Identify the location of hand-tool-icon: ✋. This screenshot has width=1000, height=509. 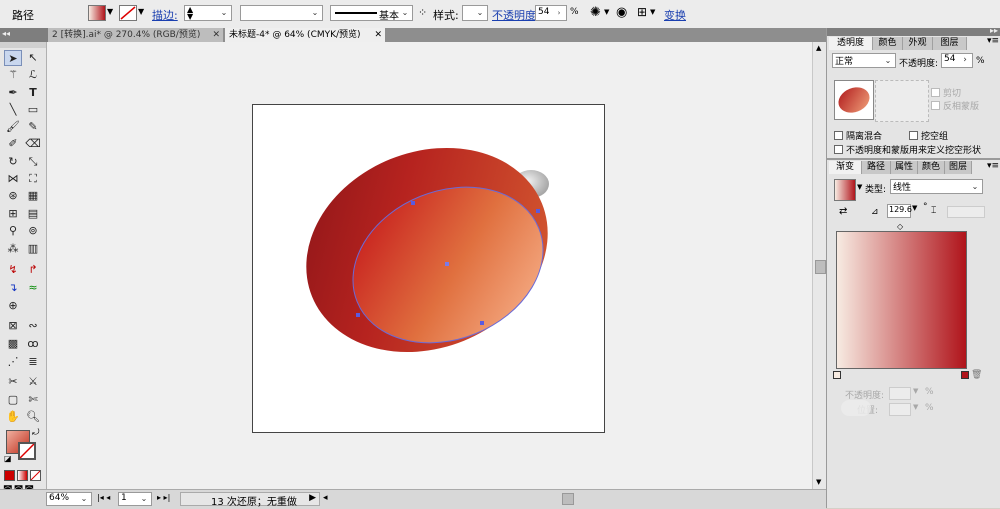
(13, 417).